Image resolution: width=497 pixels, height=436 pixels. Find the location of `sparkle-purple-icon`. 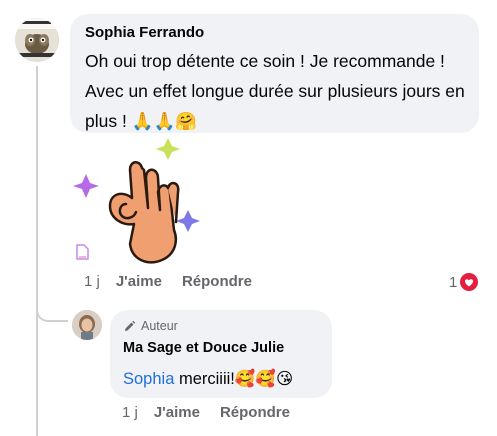

sparkle-purple-icon is located at coordinates (86, 186).